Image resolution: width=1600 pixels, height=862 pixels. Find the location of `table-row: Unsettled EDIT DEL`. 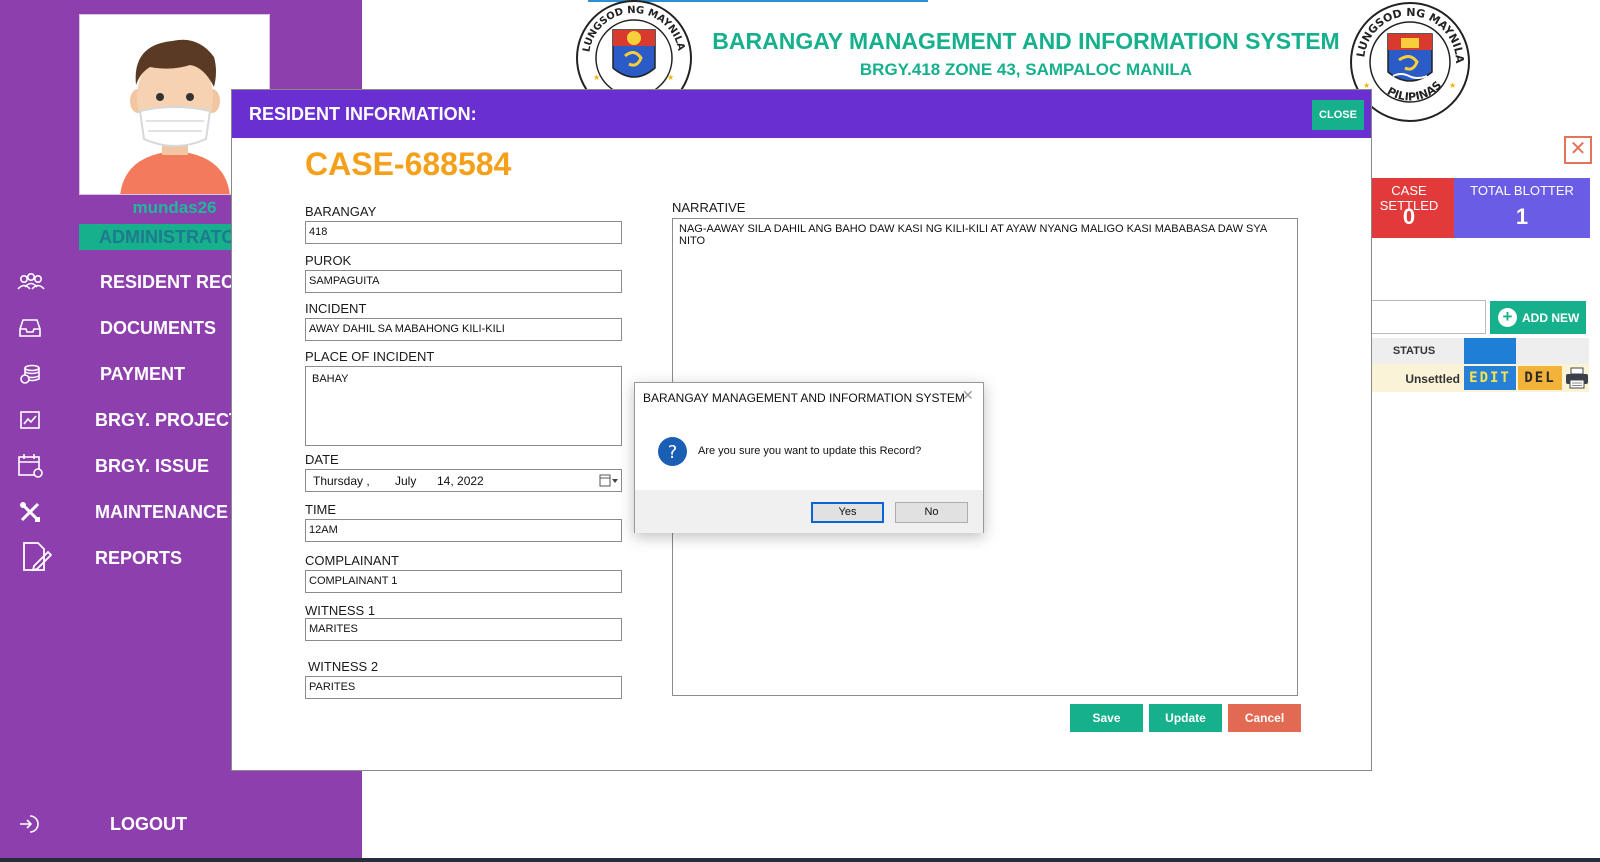

table-row: Unsettled EDIT DEL is located at coordinates (1476, 378).